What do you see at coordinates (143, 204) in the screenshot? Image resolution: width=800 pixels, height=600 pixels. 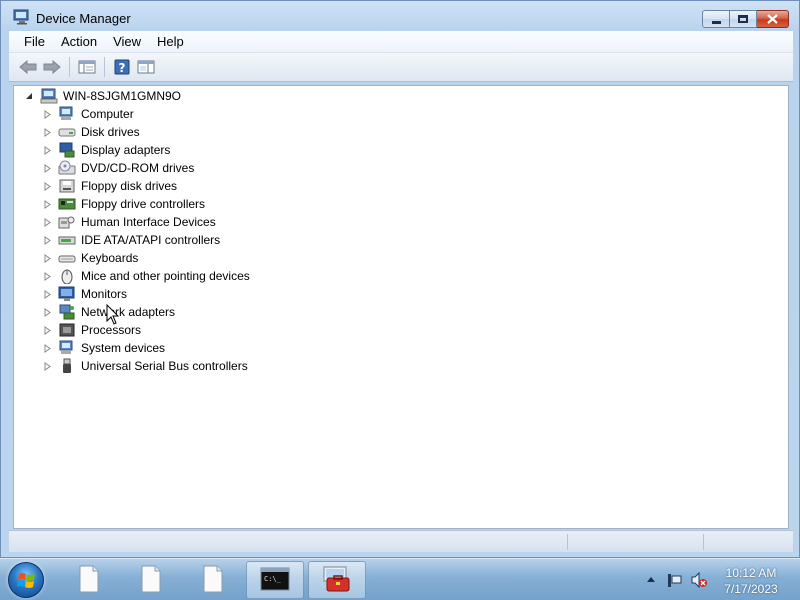 I see `tree-item-label: Floppy drive controllers` at bounding box center [143, 204].